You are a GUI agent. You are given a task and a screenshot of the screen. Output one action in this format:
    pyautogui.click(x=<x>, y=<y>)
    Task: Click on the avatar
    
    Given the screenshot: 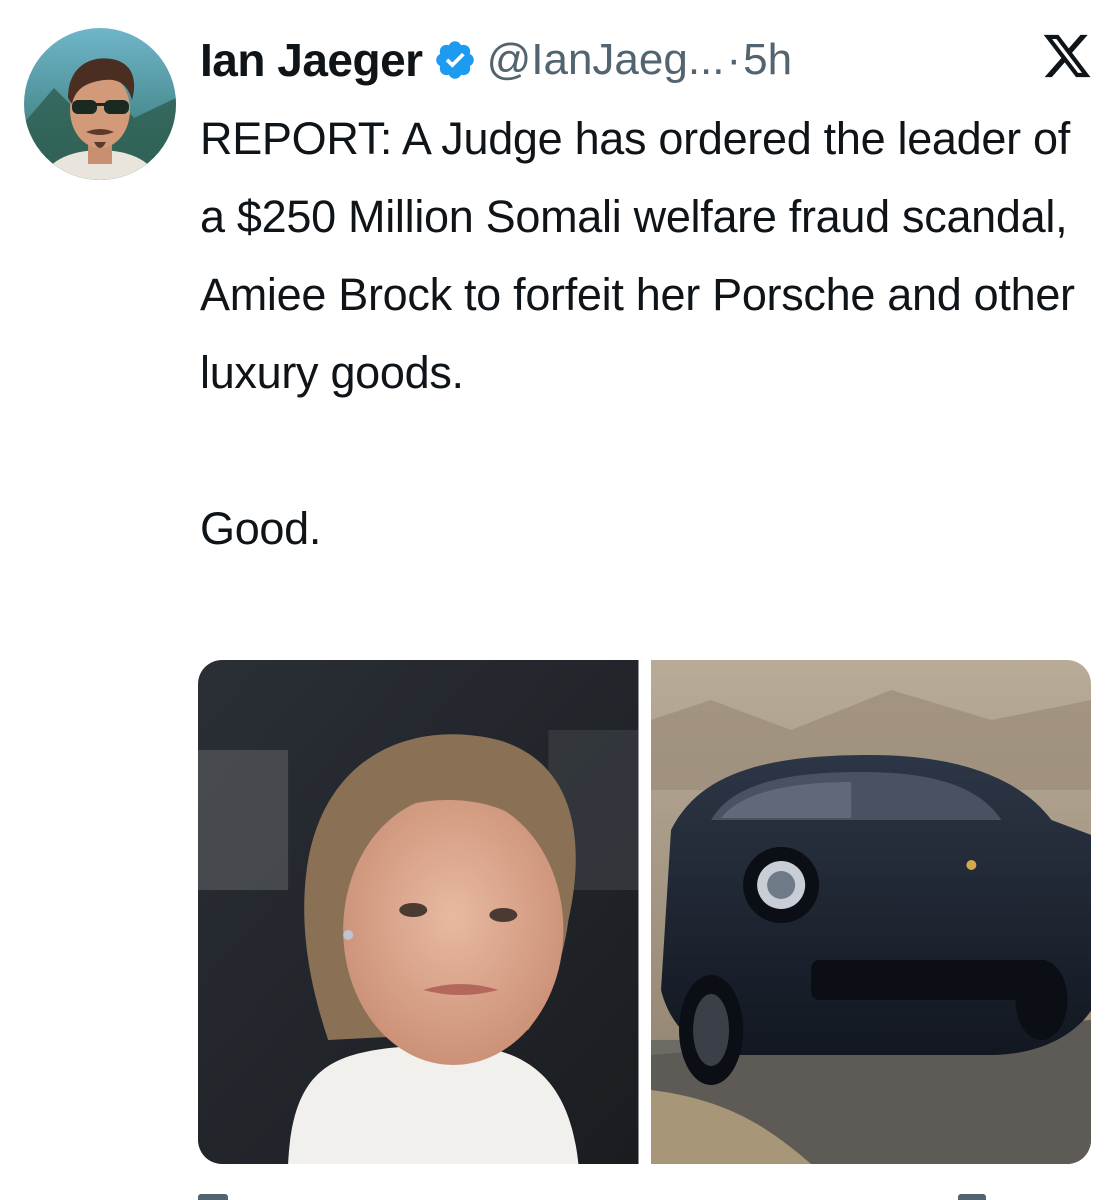 What is the action you would take?
    pyautogui.click(x=100, y=104)
    